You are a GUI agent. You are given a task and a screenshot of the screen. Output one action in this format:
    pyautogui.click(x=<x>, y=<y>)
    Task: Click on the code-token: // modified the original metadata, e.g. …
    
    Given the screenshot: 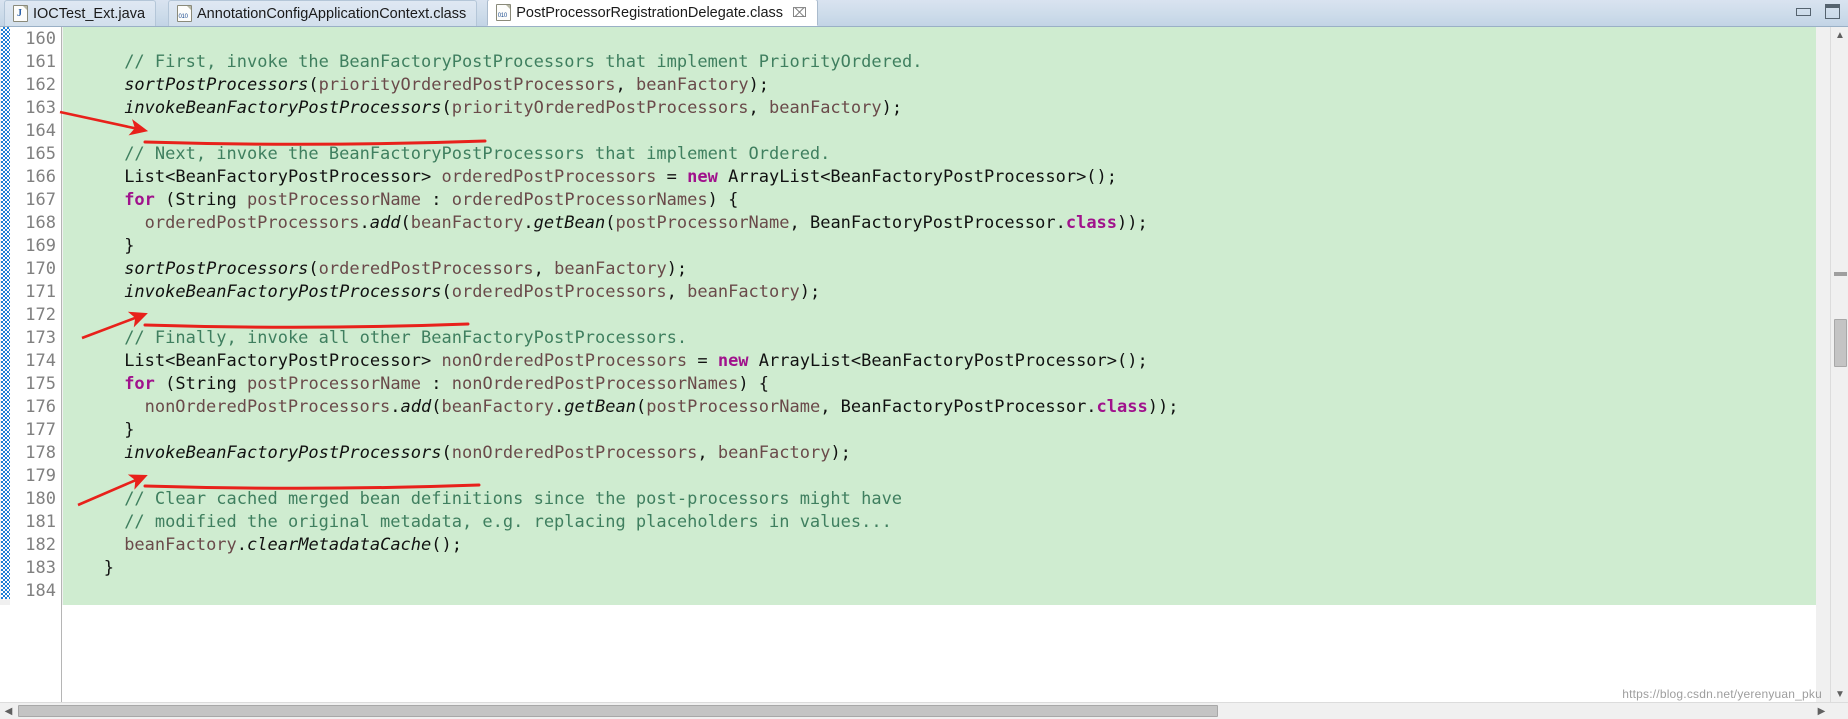 What is the action you would take?
    pyautogui.click(x=508, y=522)
    